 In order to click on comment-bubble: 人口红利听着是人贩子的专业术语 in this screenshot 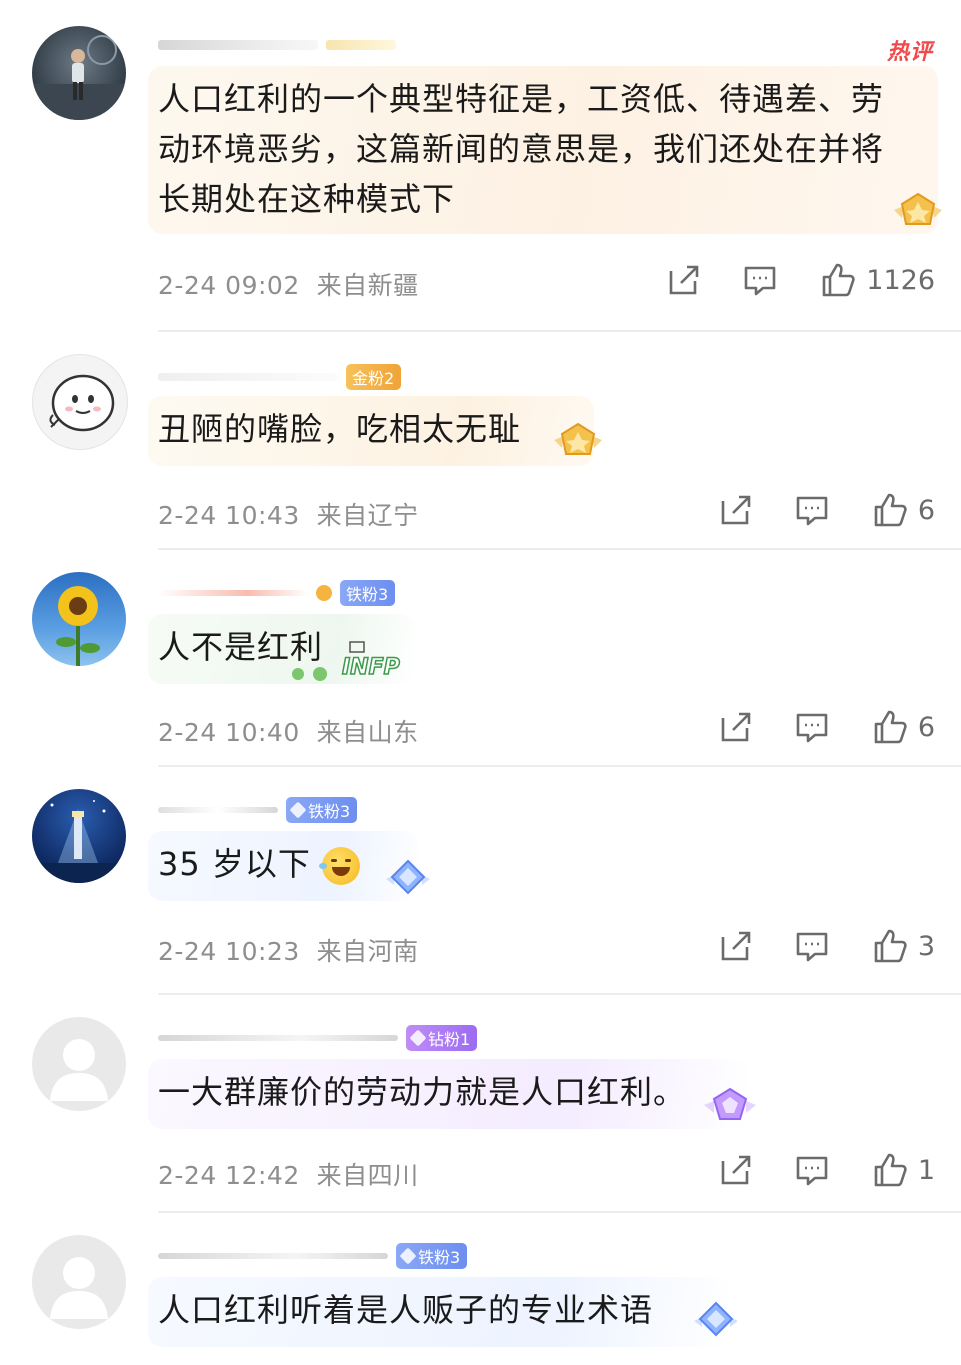, I will do `click(438, 1312)`.